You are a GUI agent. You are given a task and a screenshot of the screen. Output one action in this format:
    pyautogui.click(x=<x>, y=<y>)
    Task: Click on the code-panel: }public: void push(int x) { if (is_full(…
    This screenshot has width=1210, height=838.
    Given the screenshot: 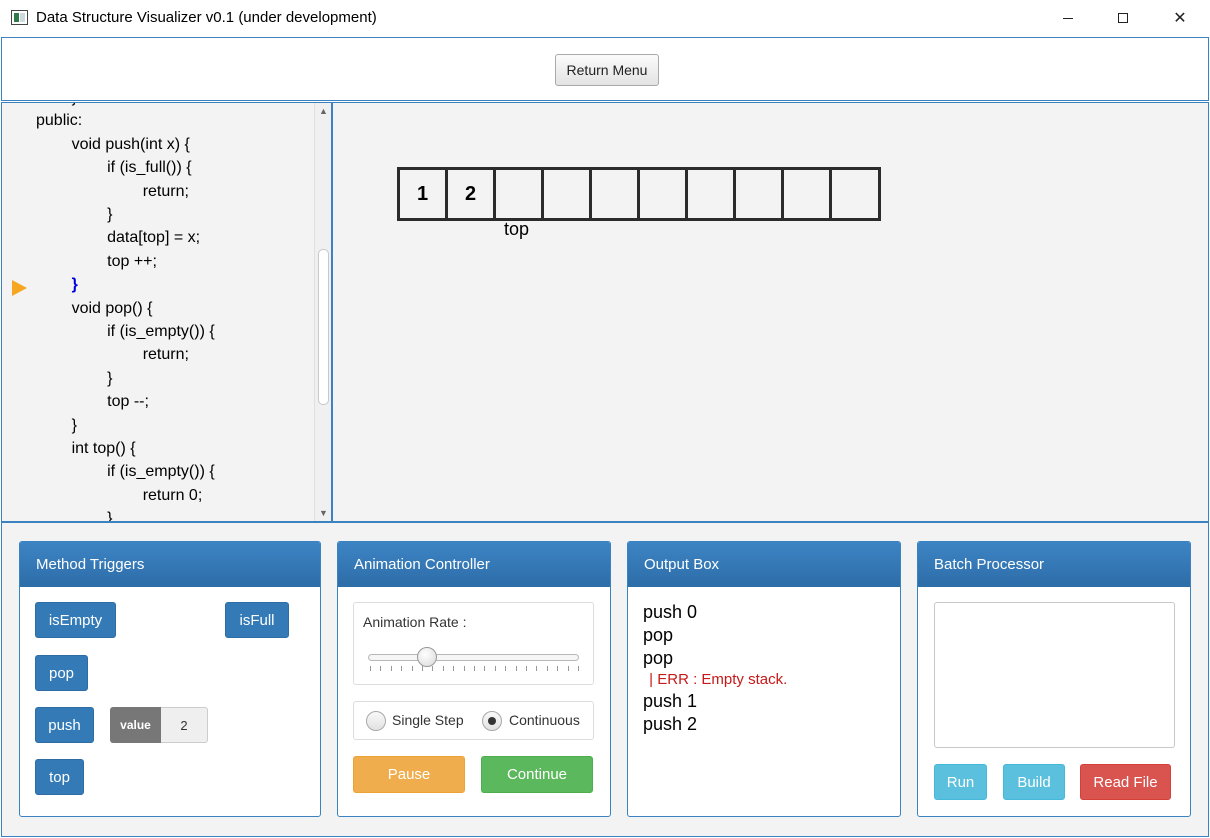 What is the action you would take?
    pyautogui.click(x=166, y=312)
    